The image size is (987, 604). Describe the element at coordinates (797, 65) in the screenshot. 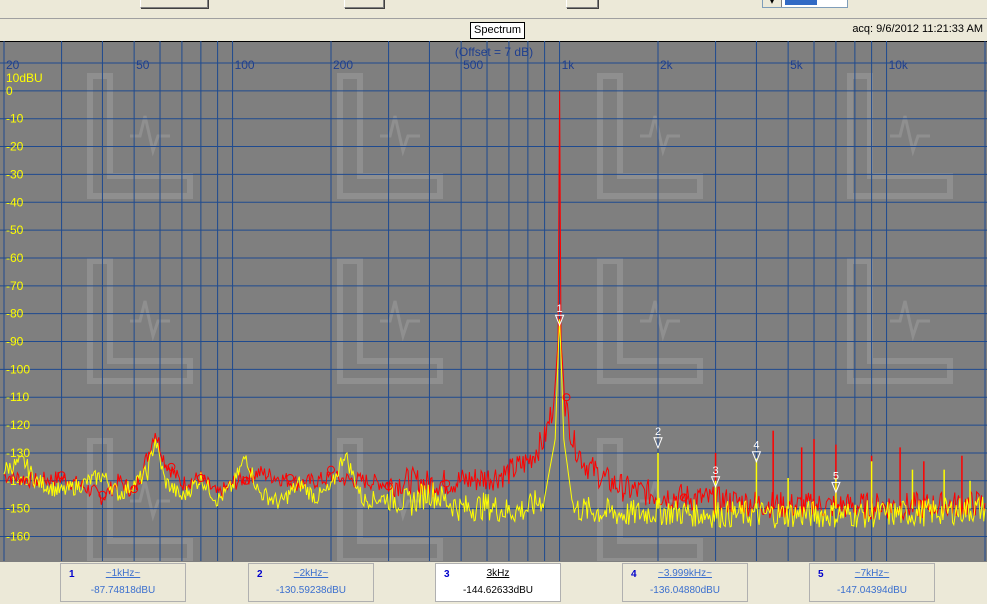

I see `x-tick-label: 5k` at that location.